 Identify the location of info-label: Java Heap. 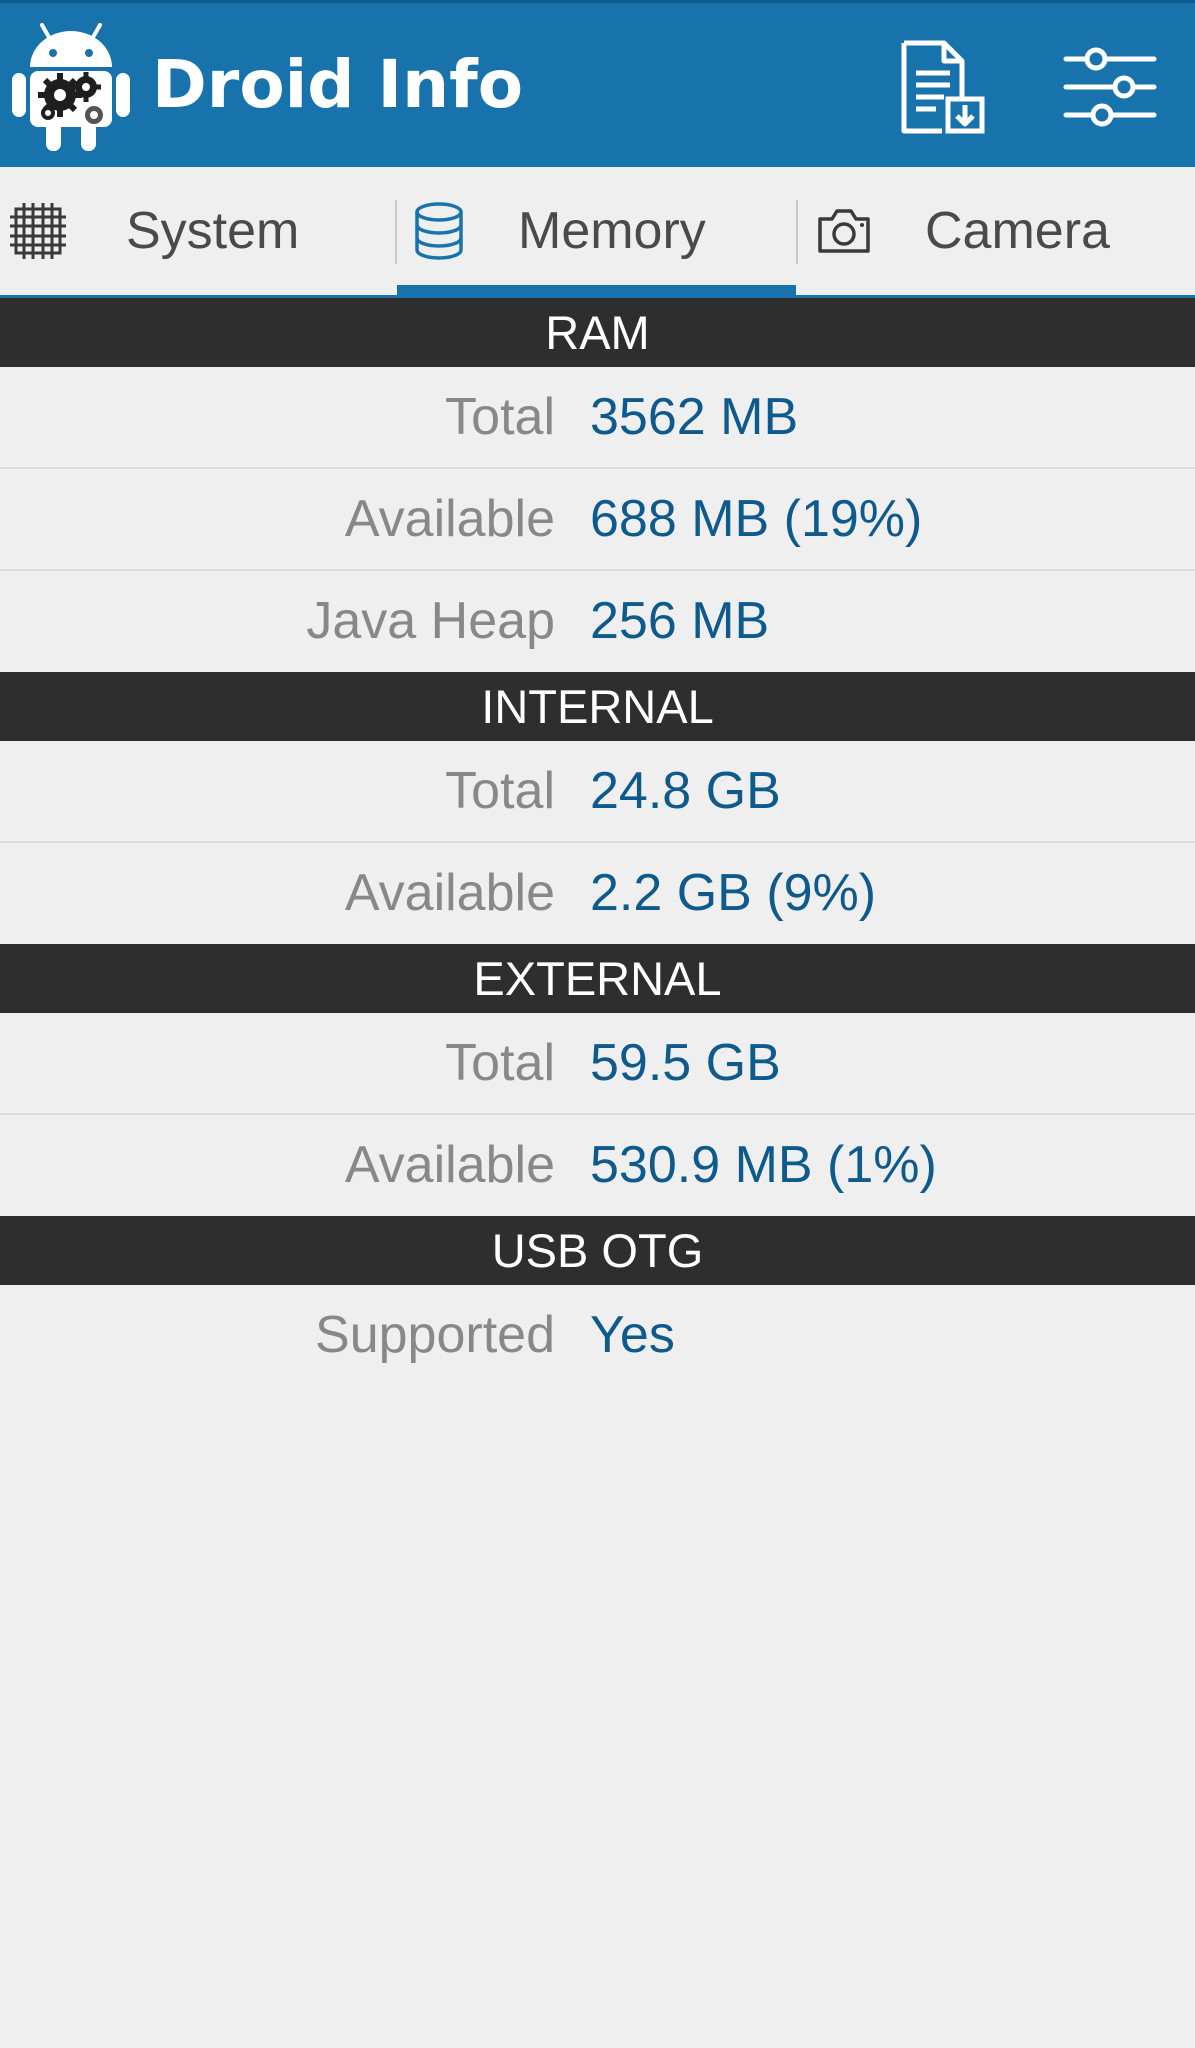
(430, 621).